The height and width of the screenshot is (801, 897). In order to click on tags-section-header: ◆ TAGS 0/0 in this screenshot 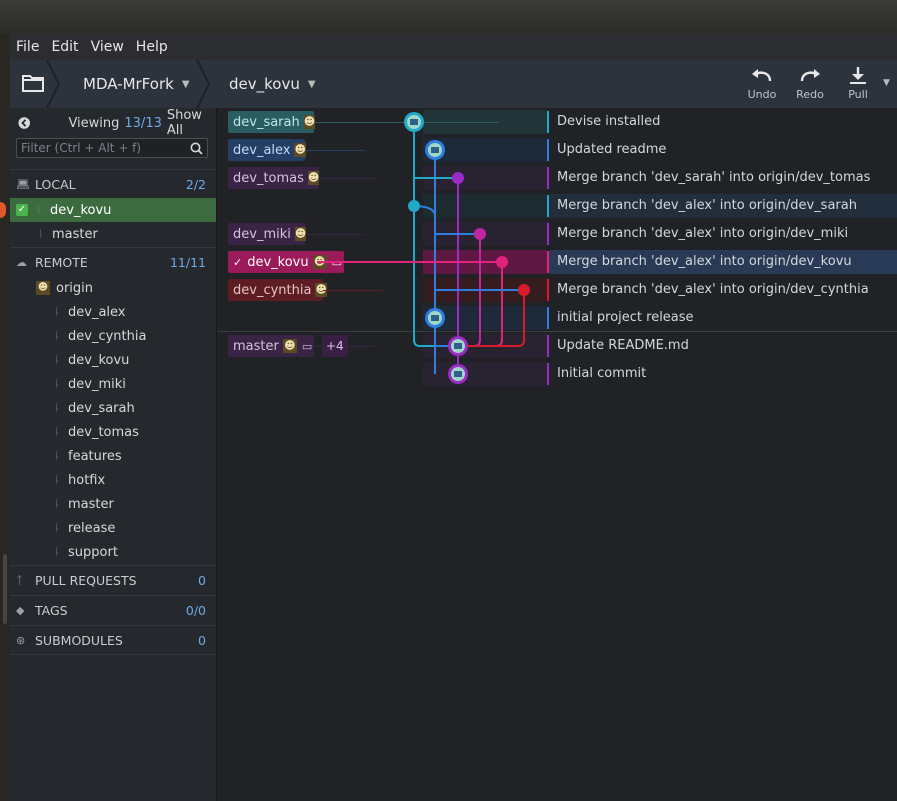, I will do `click(113, 609)`.